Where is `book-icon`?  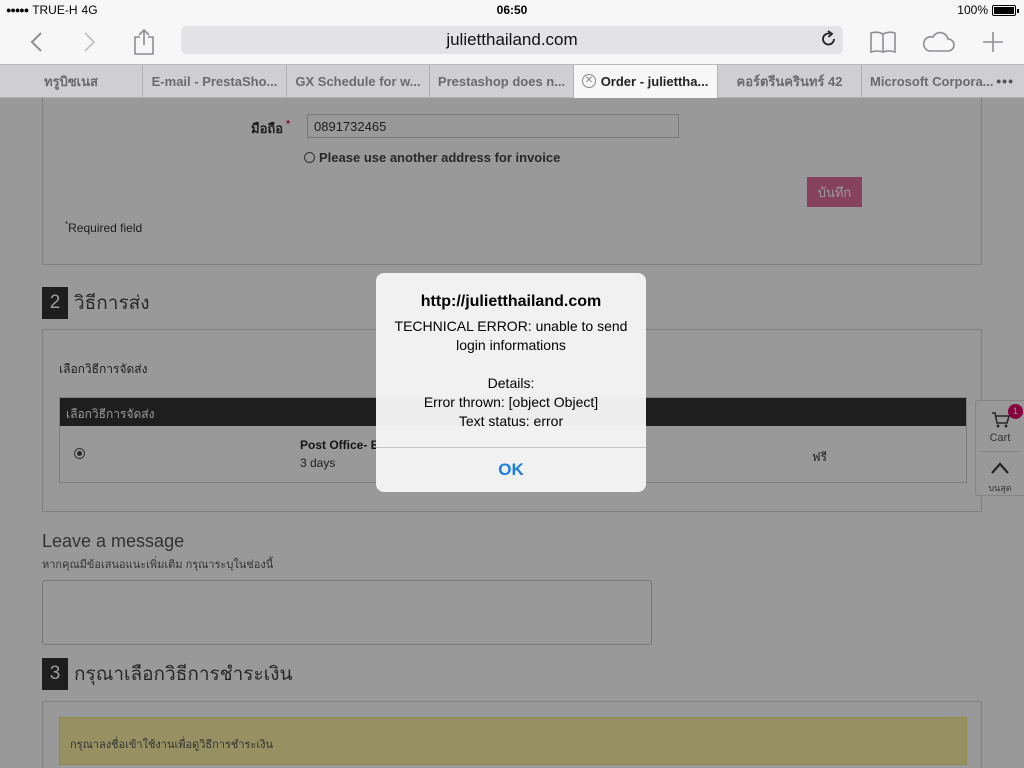 book-icon is located at coordinates (883, 42).